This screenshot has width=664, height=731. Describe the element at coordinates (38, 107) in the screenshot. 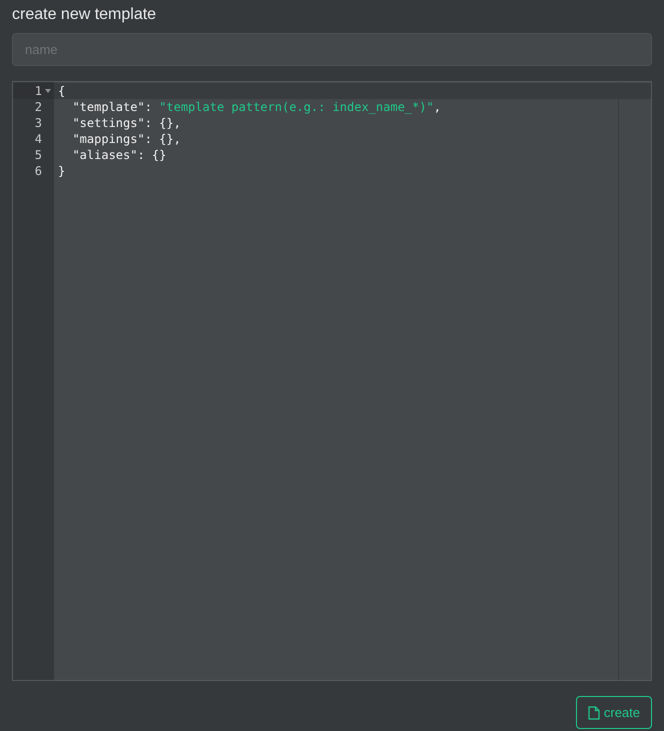

I see `line-number: 2` at that location.